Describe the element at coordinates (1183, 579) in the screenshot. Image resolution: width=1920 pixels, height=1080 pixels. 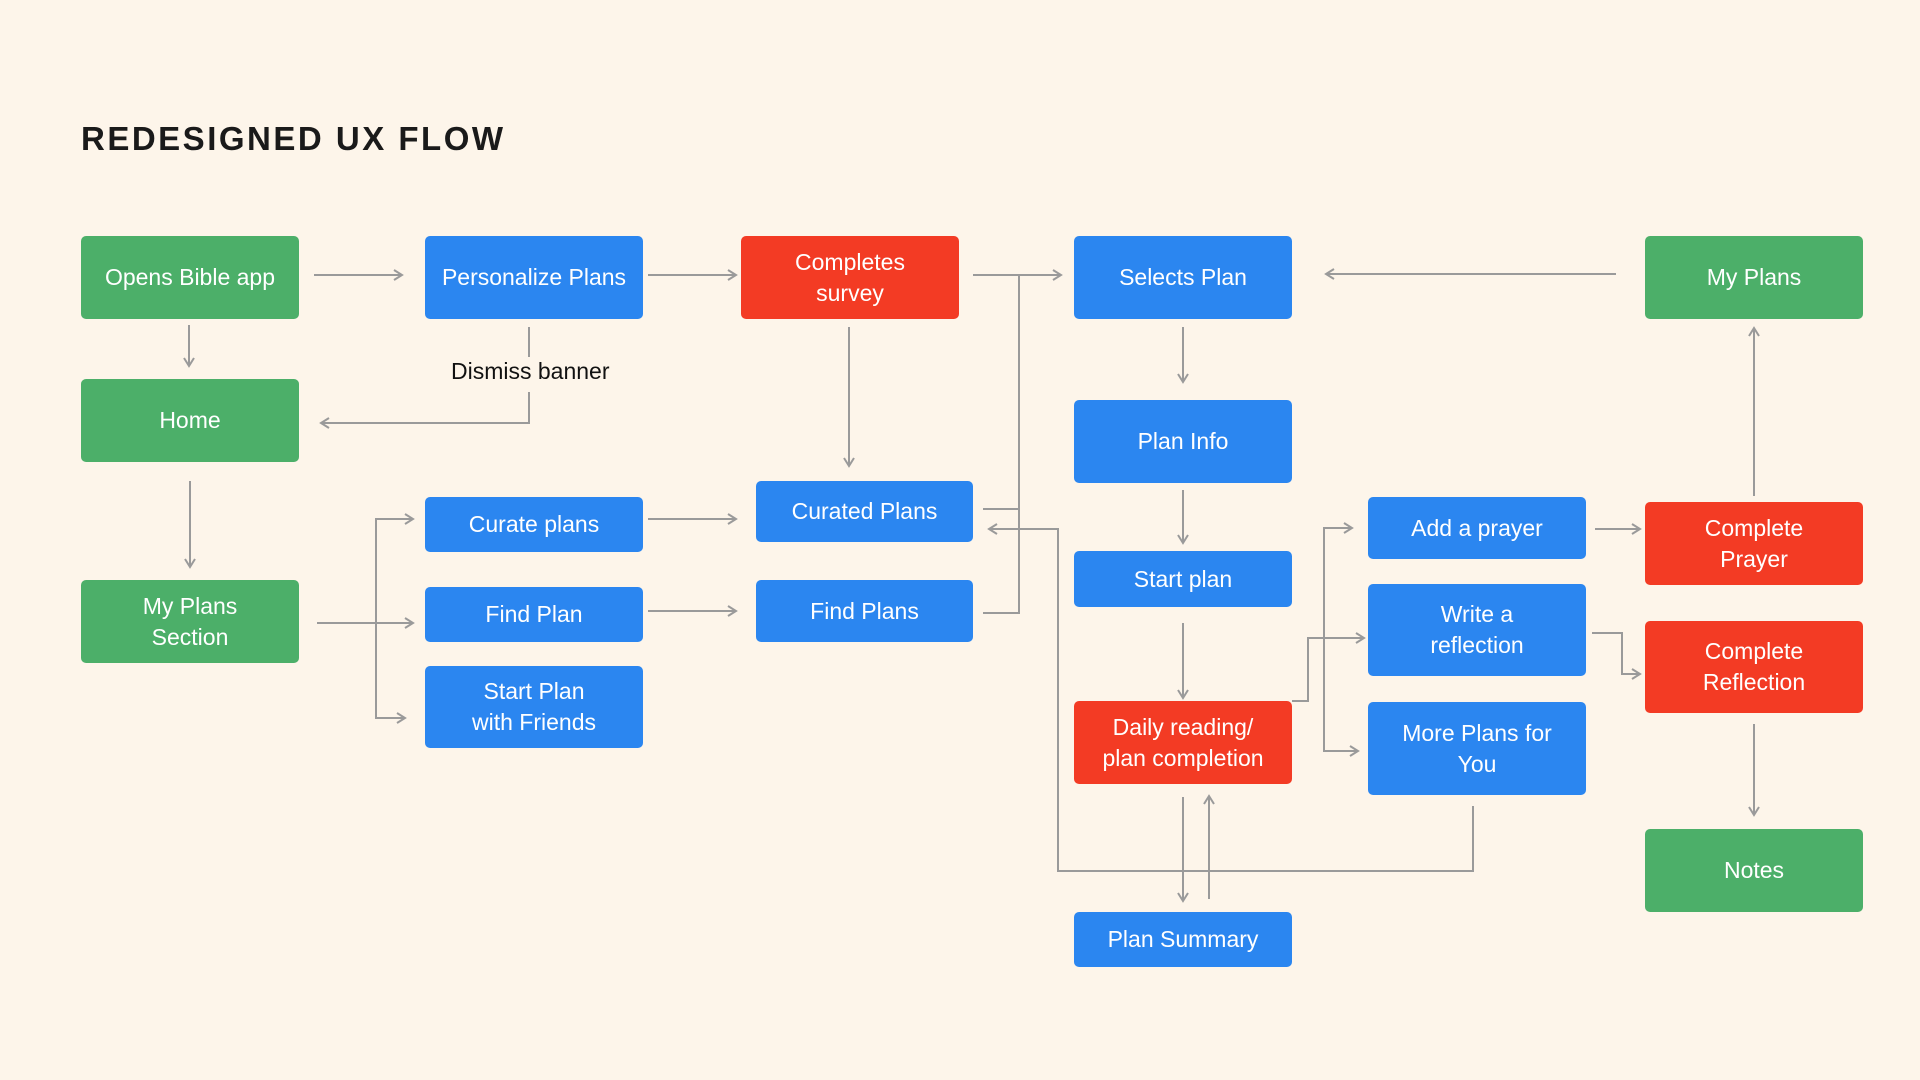
I see `node-start-plan: Start plan` at that location.